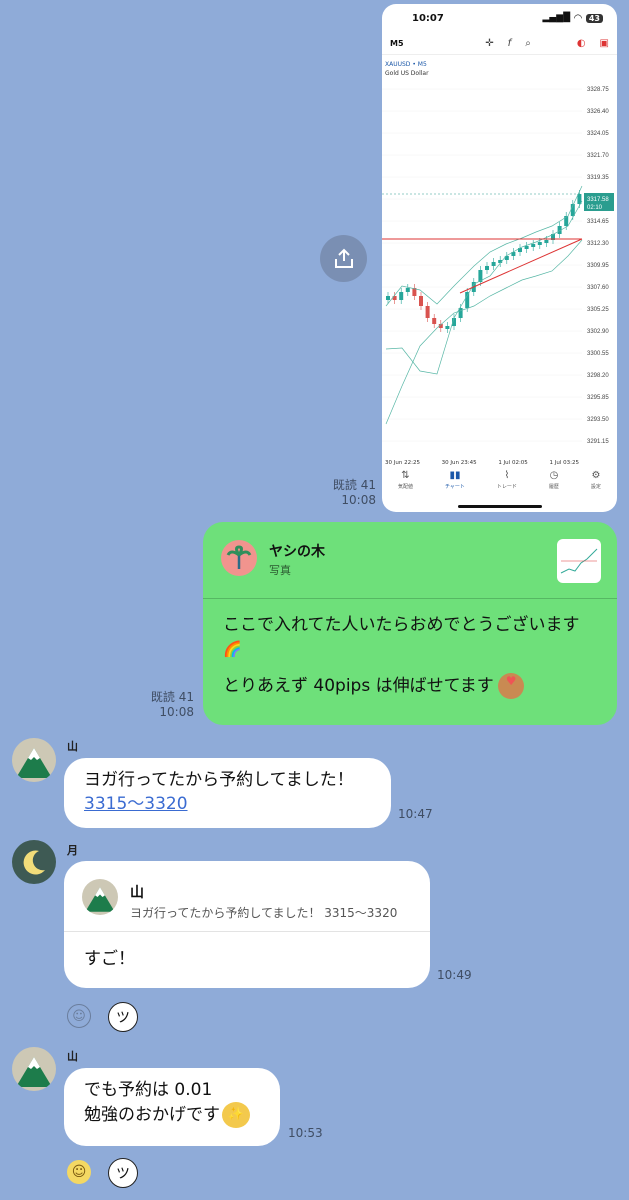 The height and width of the screenshot is (1200, 629). I want to click on reply-name: ヤシの木, so click(297, 552).